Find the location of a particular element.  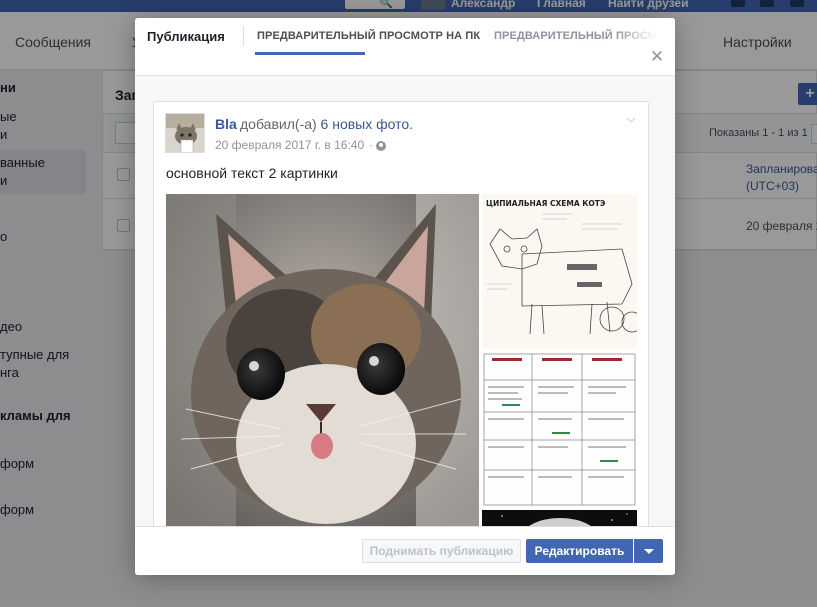

tab-overflow-fade is located at coordinates (645, 36).